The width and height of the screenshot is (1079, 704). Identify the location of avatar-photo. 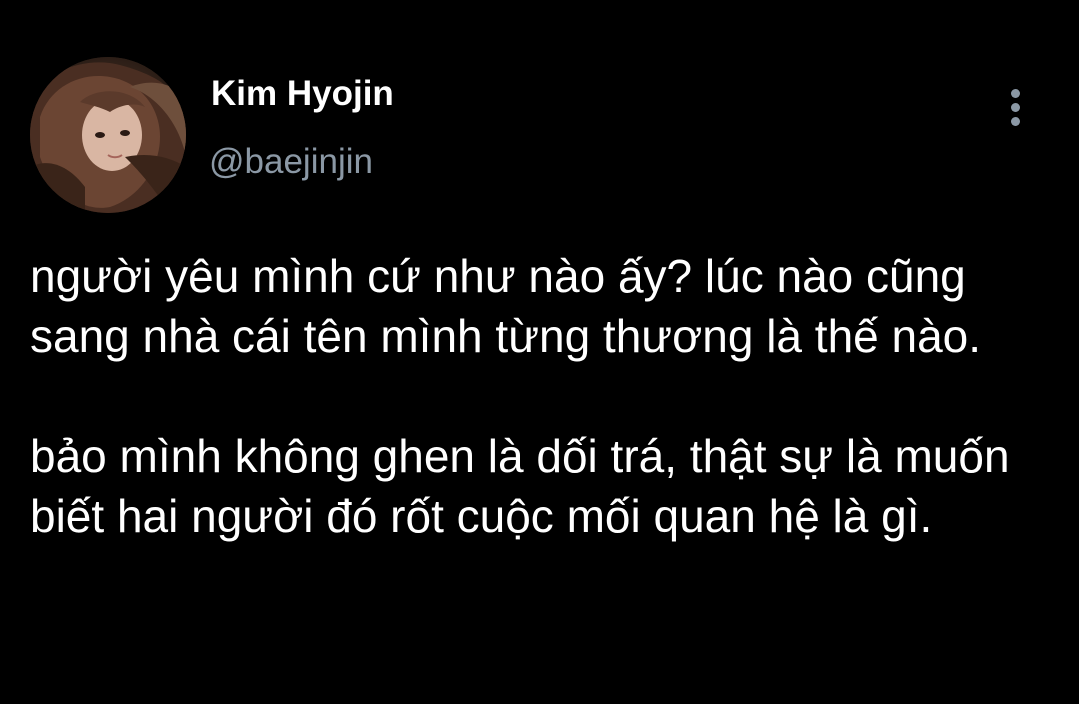
(108, 135).